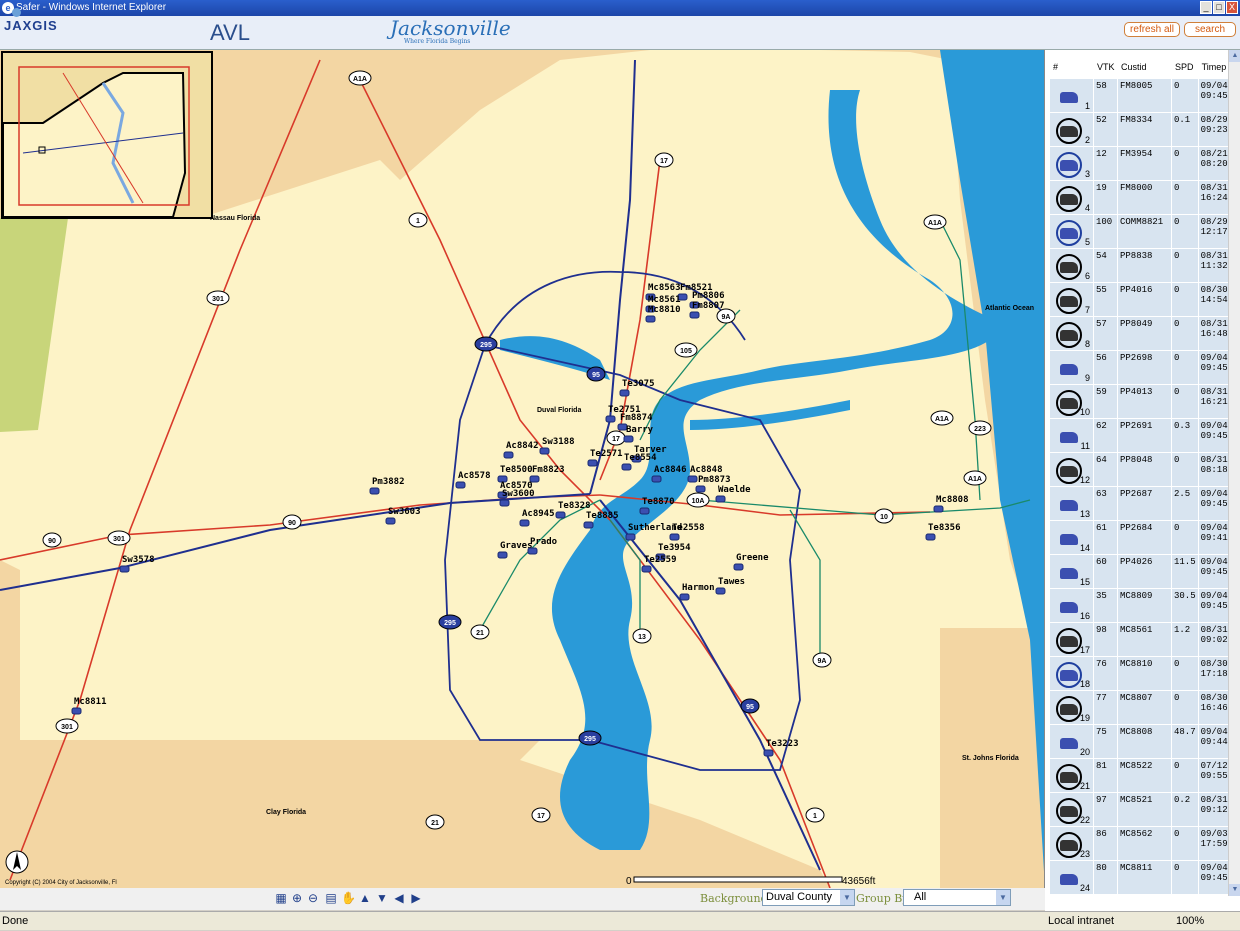 This screenshot has width=1240, height=931. Describe the element at coordinates (1143, 775) in the screenshot. I see `table-row: 21 81 MC8522 0 07/12/09:55` at that location.